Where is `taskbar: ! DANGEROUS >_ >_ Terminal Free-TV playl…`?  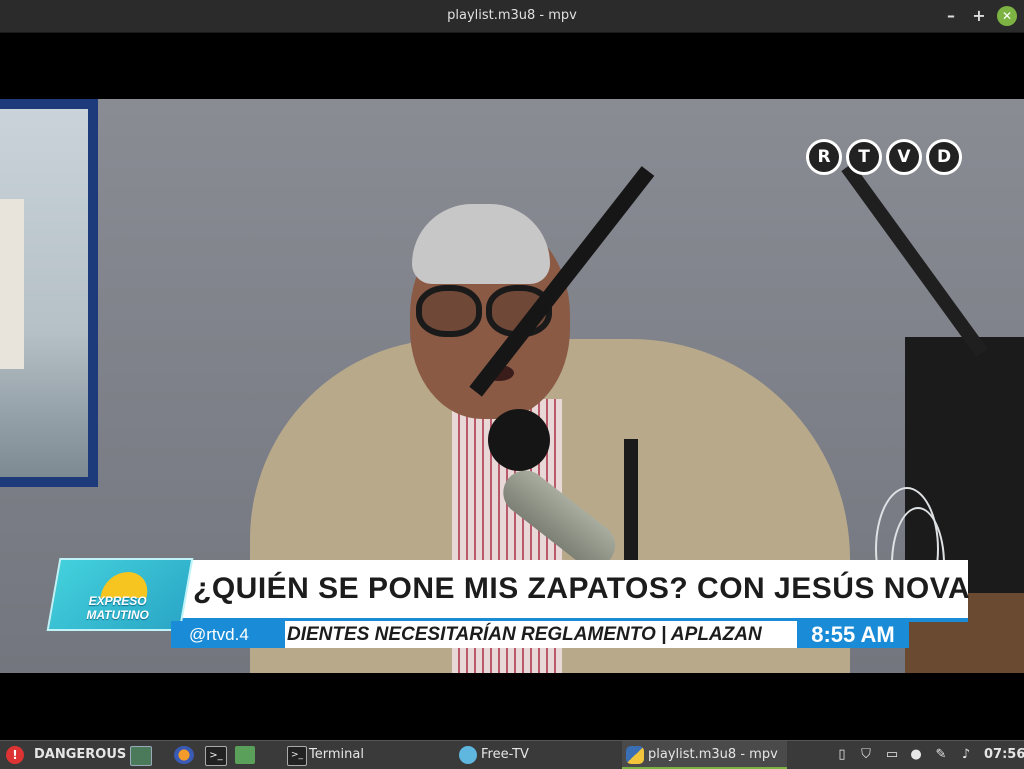 taskbar: ! DANGEROUS >_ >_ Terminal Free-TV playl… is located at coordinates (512, 754).